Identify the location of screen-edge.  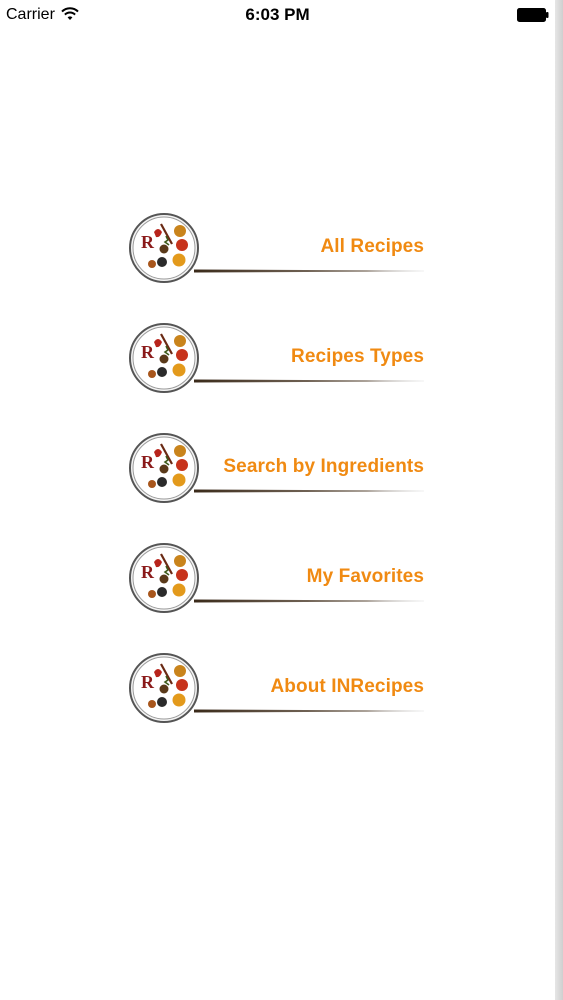
(559, 500).